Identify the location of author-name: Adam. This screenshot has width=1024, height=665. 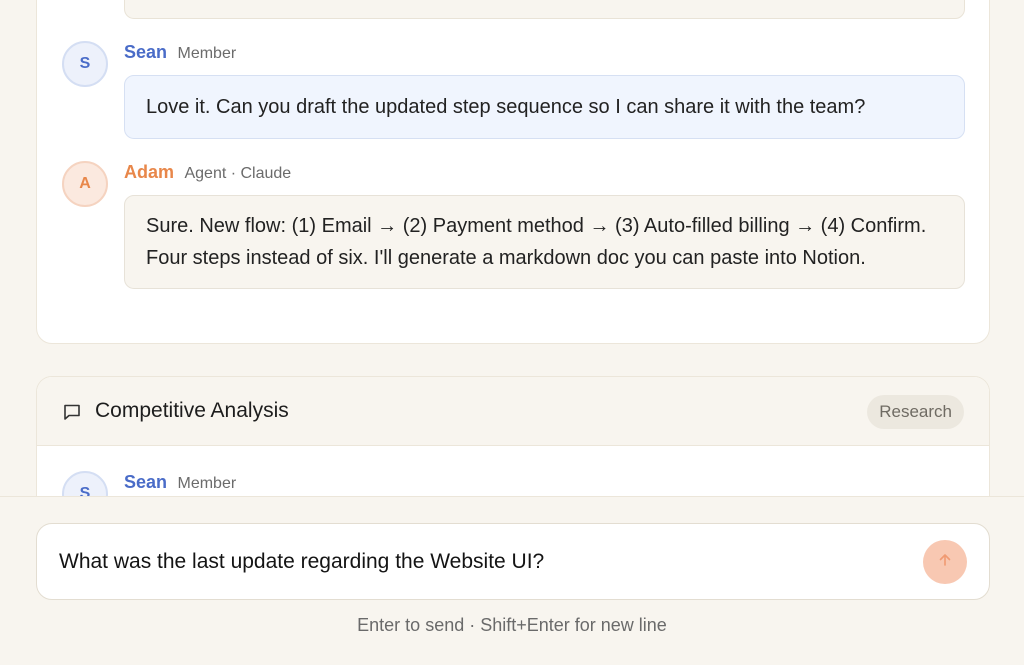
(149, 172).